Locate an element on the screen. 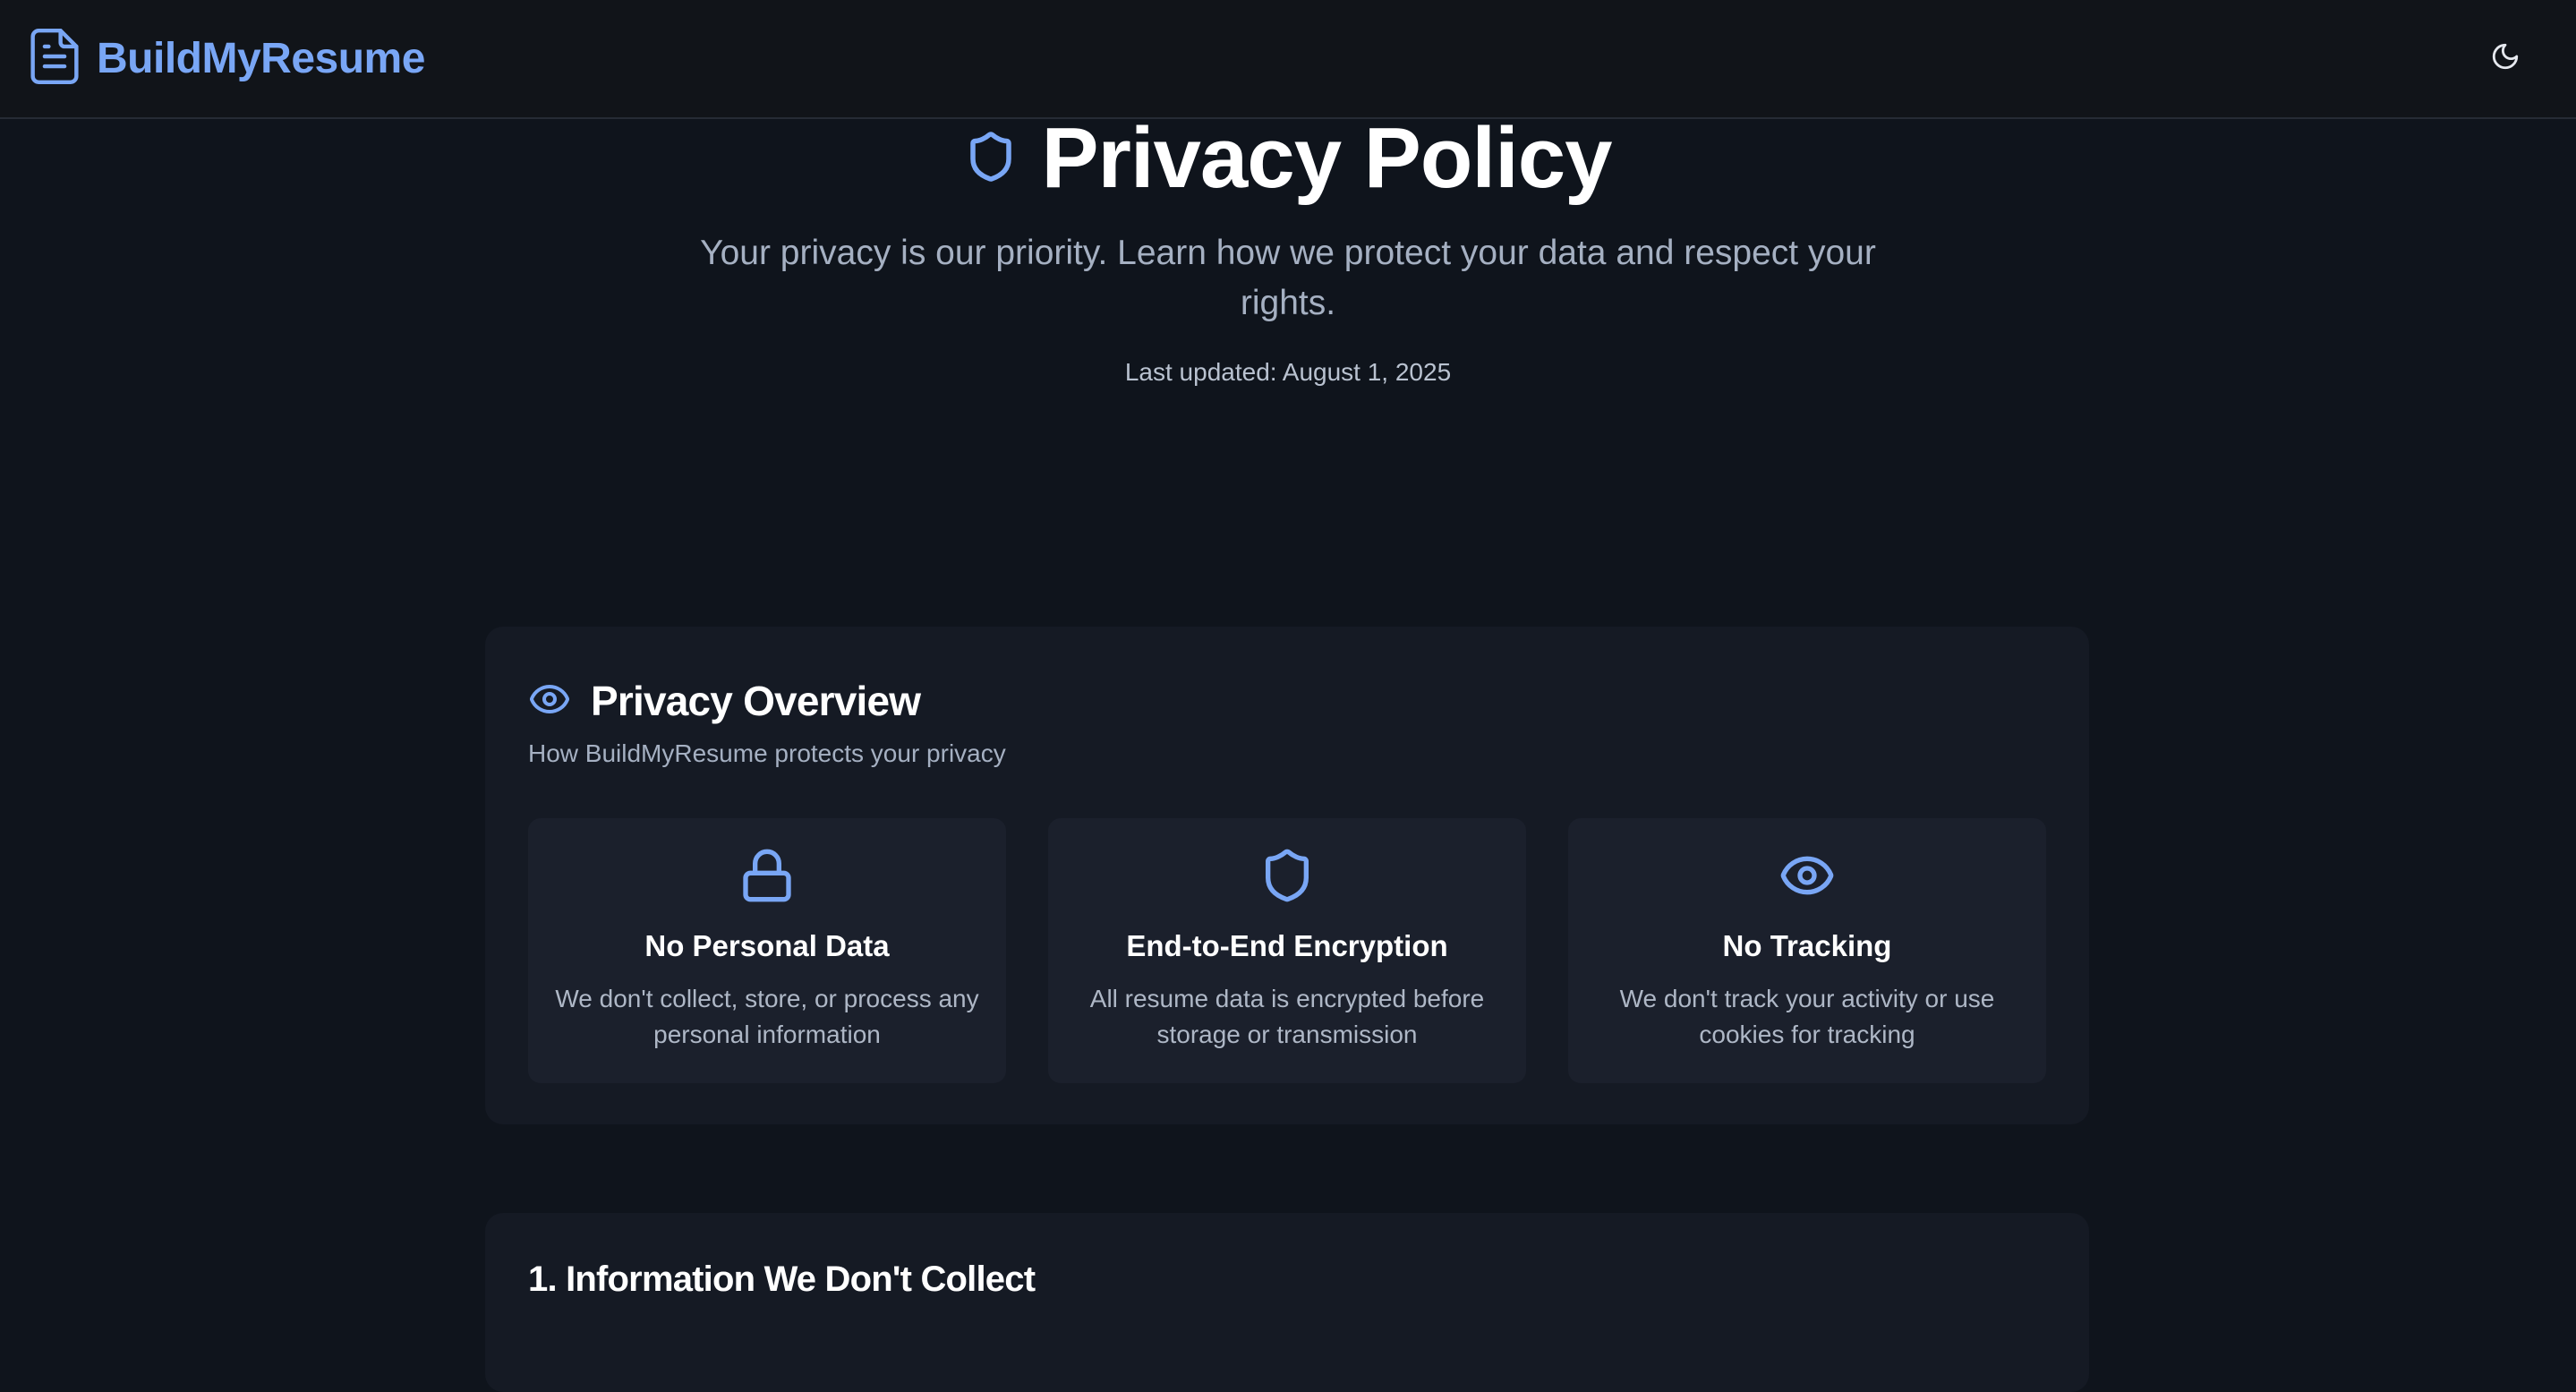  eye-icon is located at coordinates (549, 701).